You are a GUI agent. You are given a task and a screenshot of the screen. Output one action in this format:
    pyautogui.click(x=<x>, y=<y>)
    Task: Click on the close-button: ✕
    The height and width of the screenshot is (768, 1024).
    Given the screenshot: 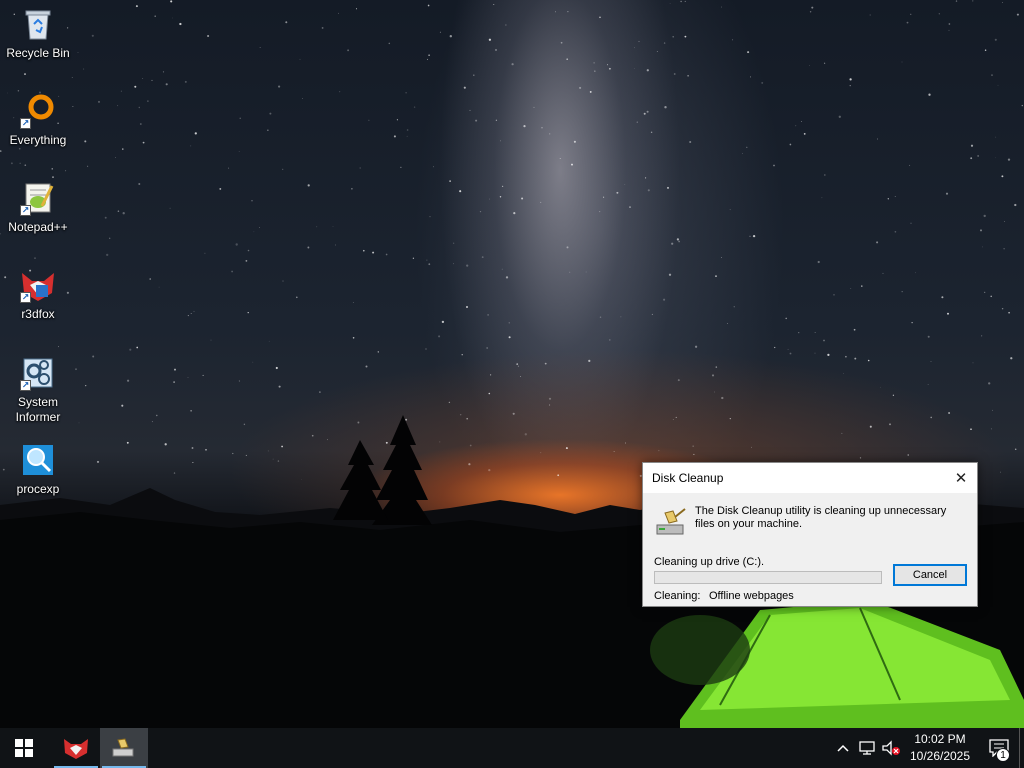 What is the action you would take?
    pyautogui.click(x=961, y=478)
    